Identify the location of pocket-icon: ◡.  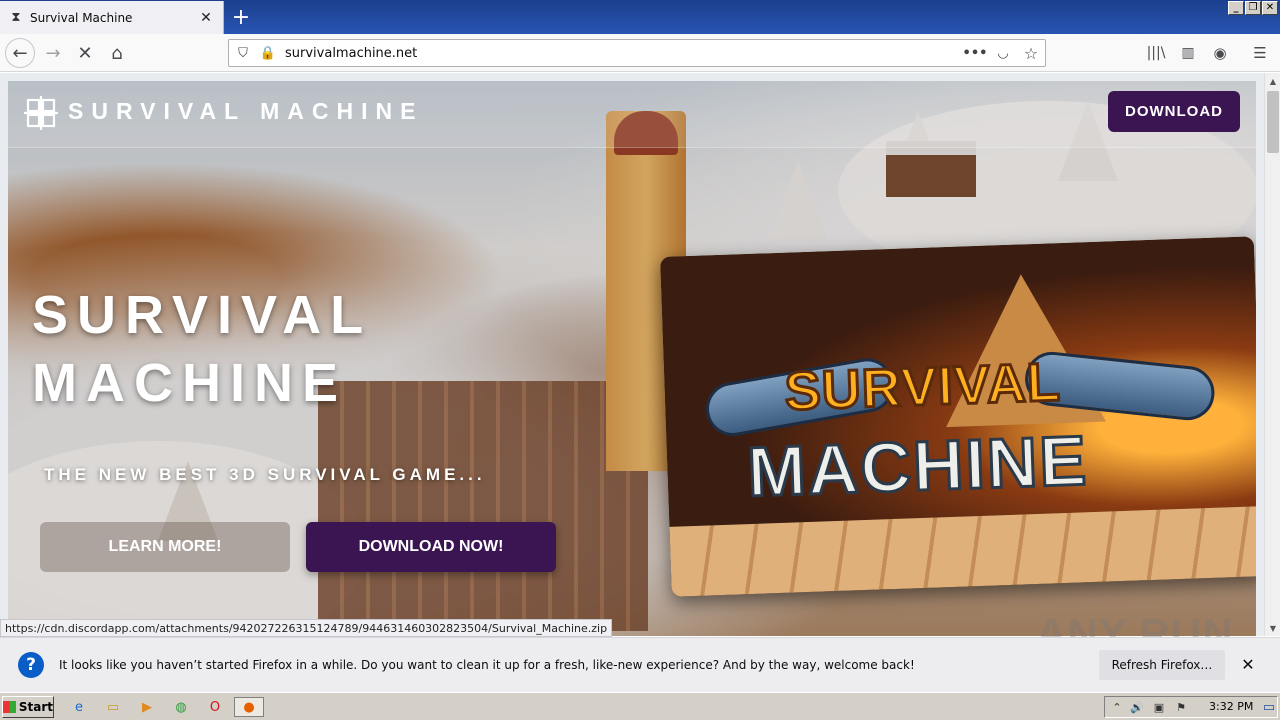
(1003, 53).